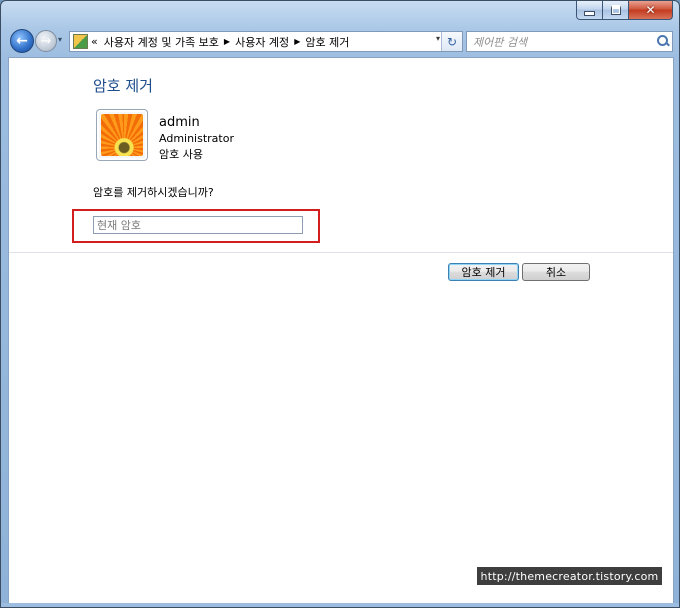  What do you see at coordinates (556, 272) in the screenshot?
I see `cancel-button: 취소` at bounding box center [556, 272].